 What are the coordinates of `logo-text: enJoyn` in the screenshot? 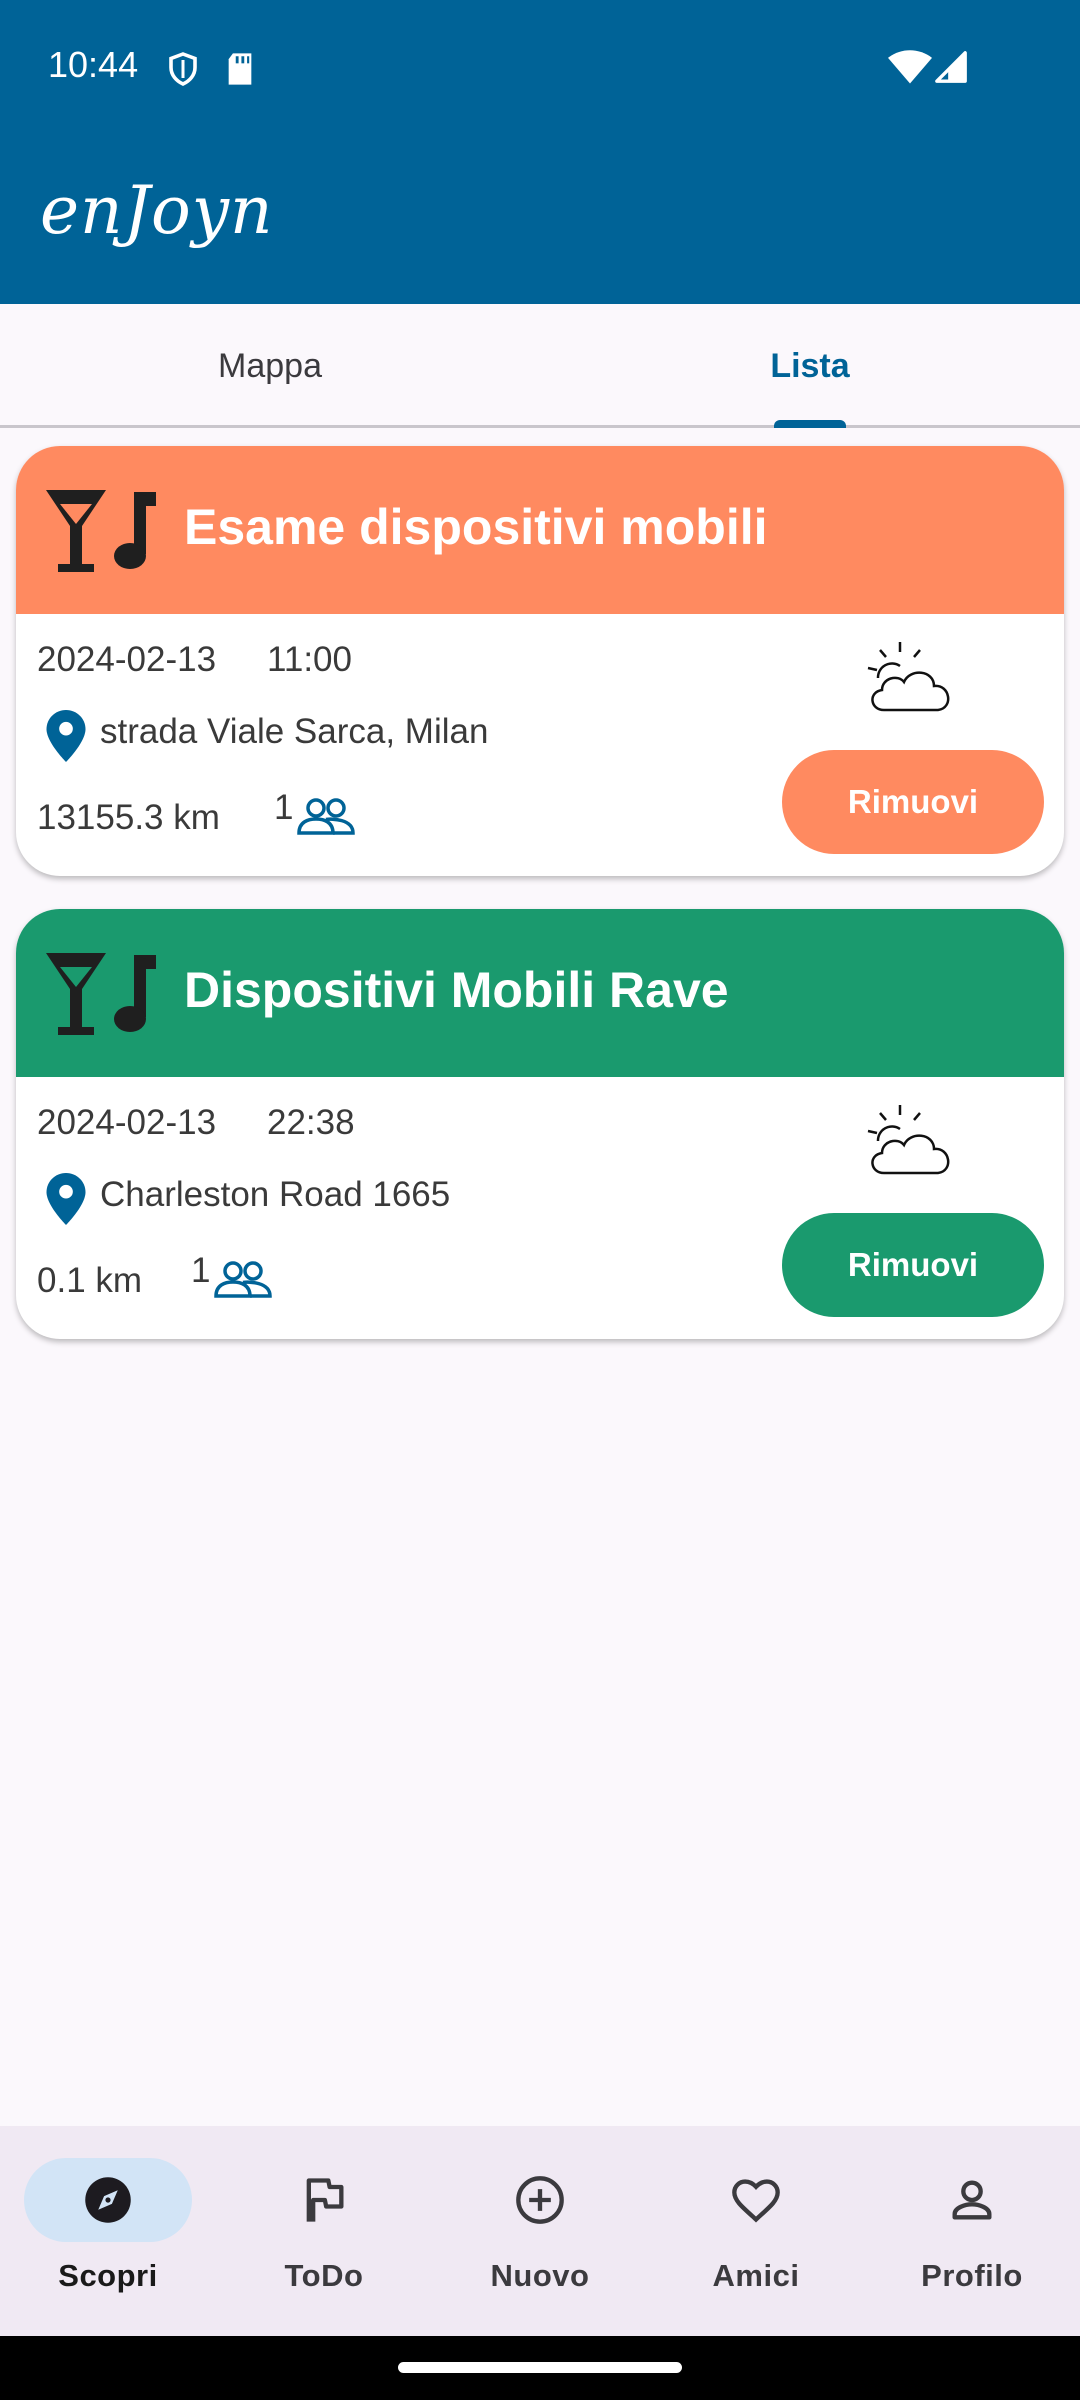 It's located at (157, 210).